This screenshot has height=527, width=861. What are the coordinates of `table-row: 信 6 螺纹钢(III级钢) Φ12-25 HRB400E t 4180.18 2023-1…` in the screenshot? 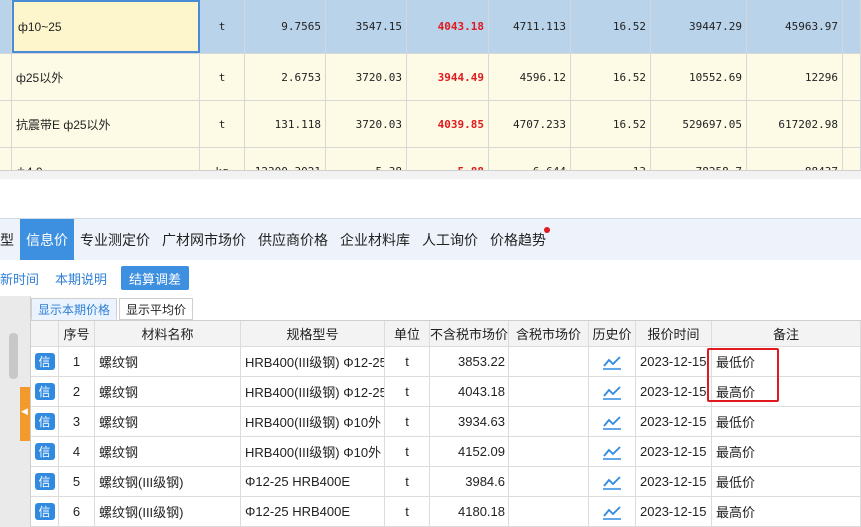 It's located at (446, 512).